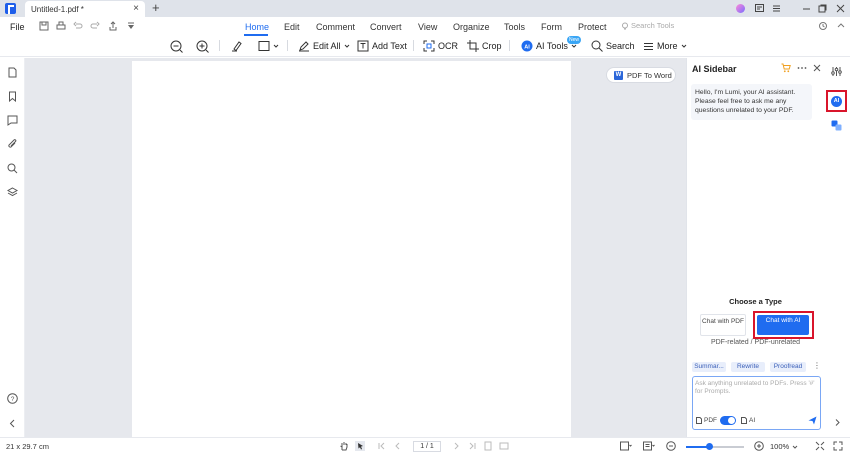 The image size is (850, 456). I want to click on zoom-level-dropdown: 100%, so click(785, 446).